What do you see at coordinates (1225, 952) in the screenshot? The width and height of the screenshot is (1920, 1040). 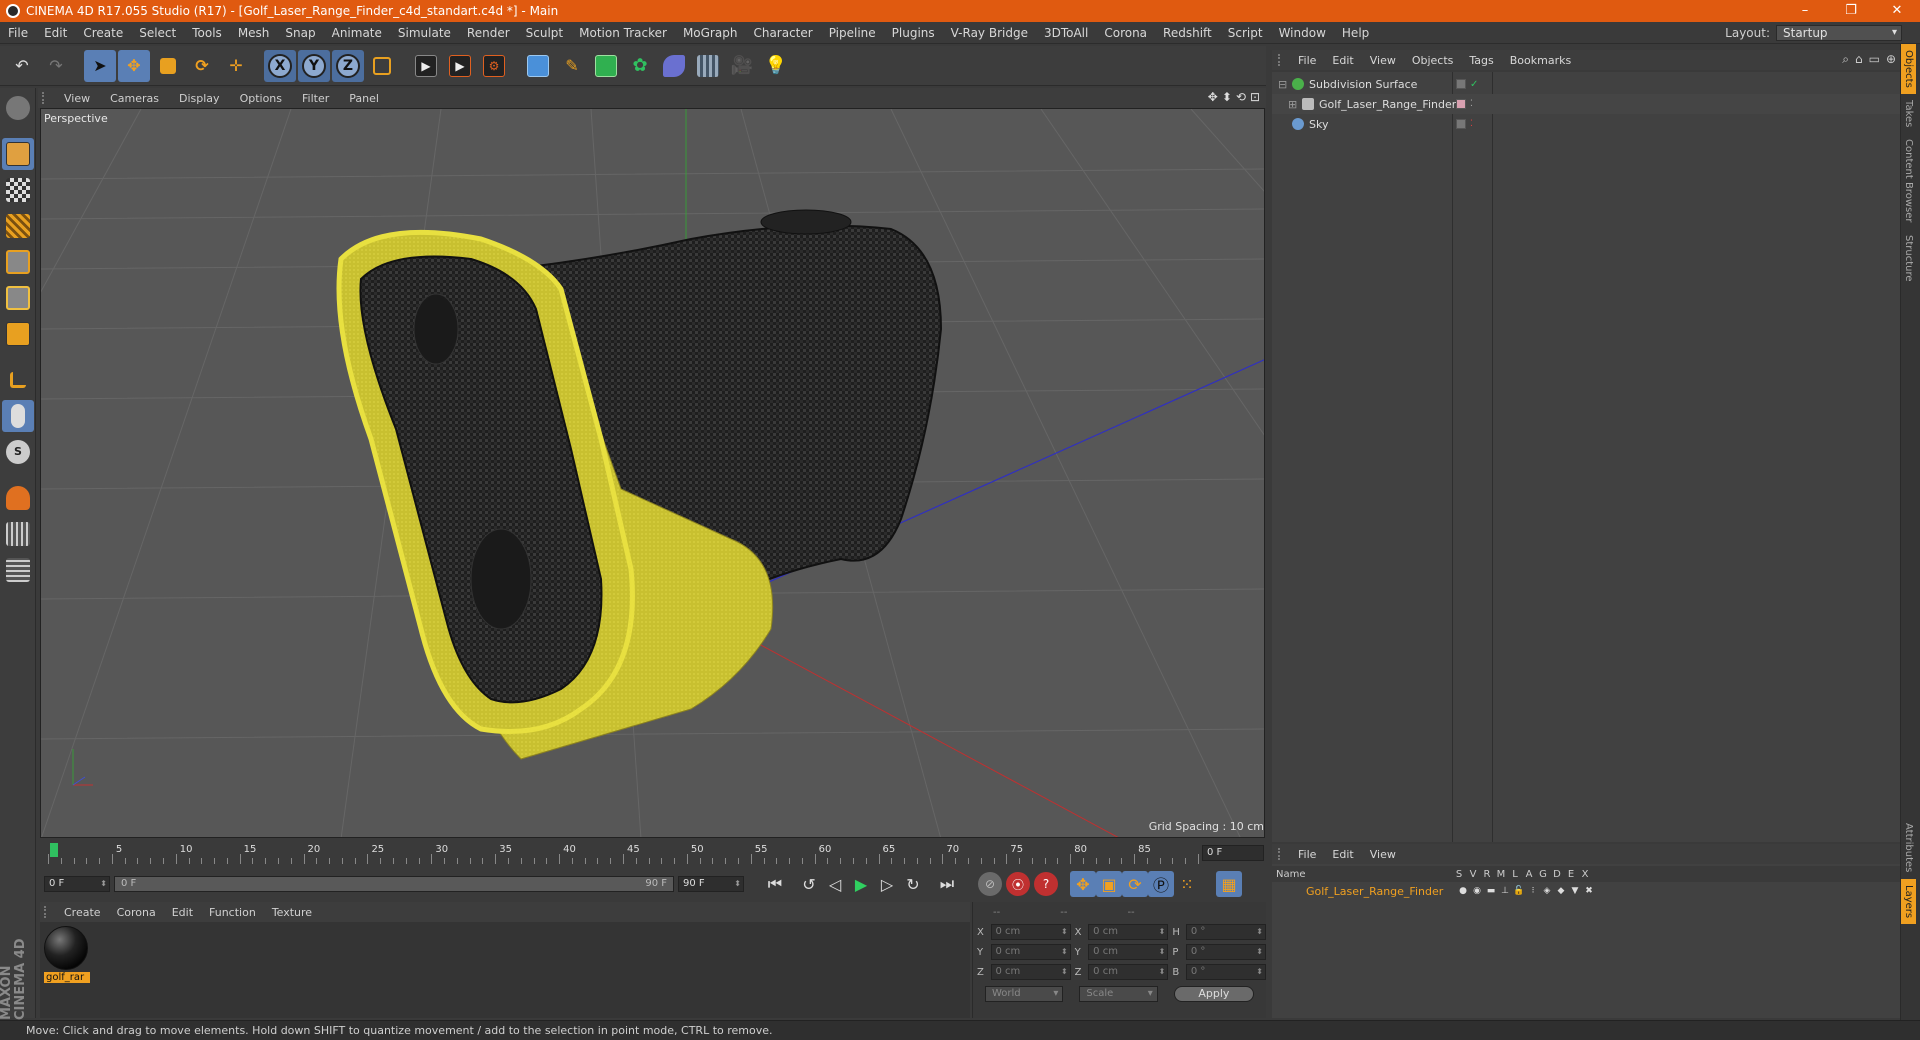 I see `rotation-p-field: 0 °` at bounding box center [1225, 952].